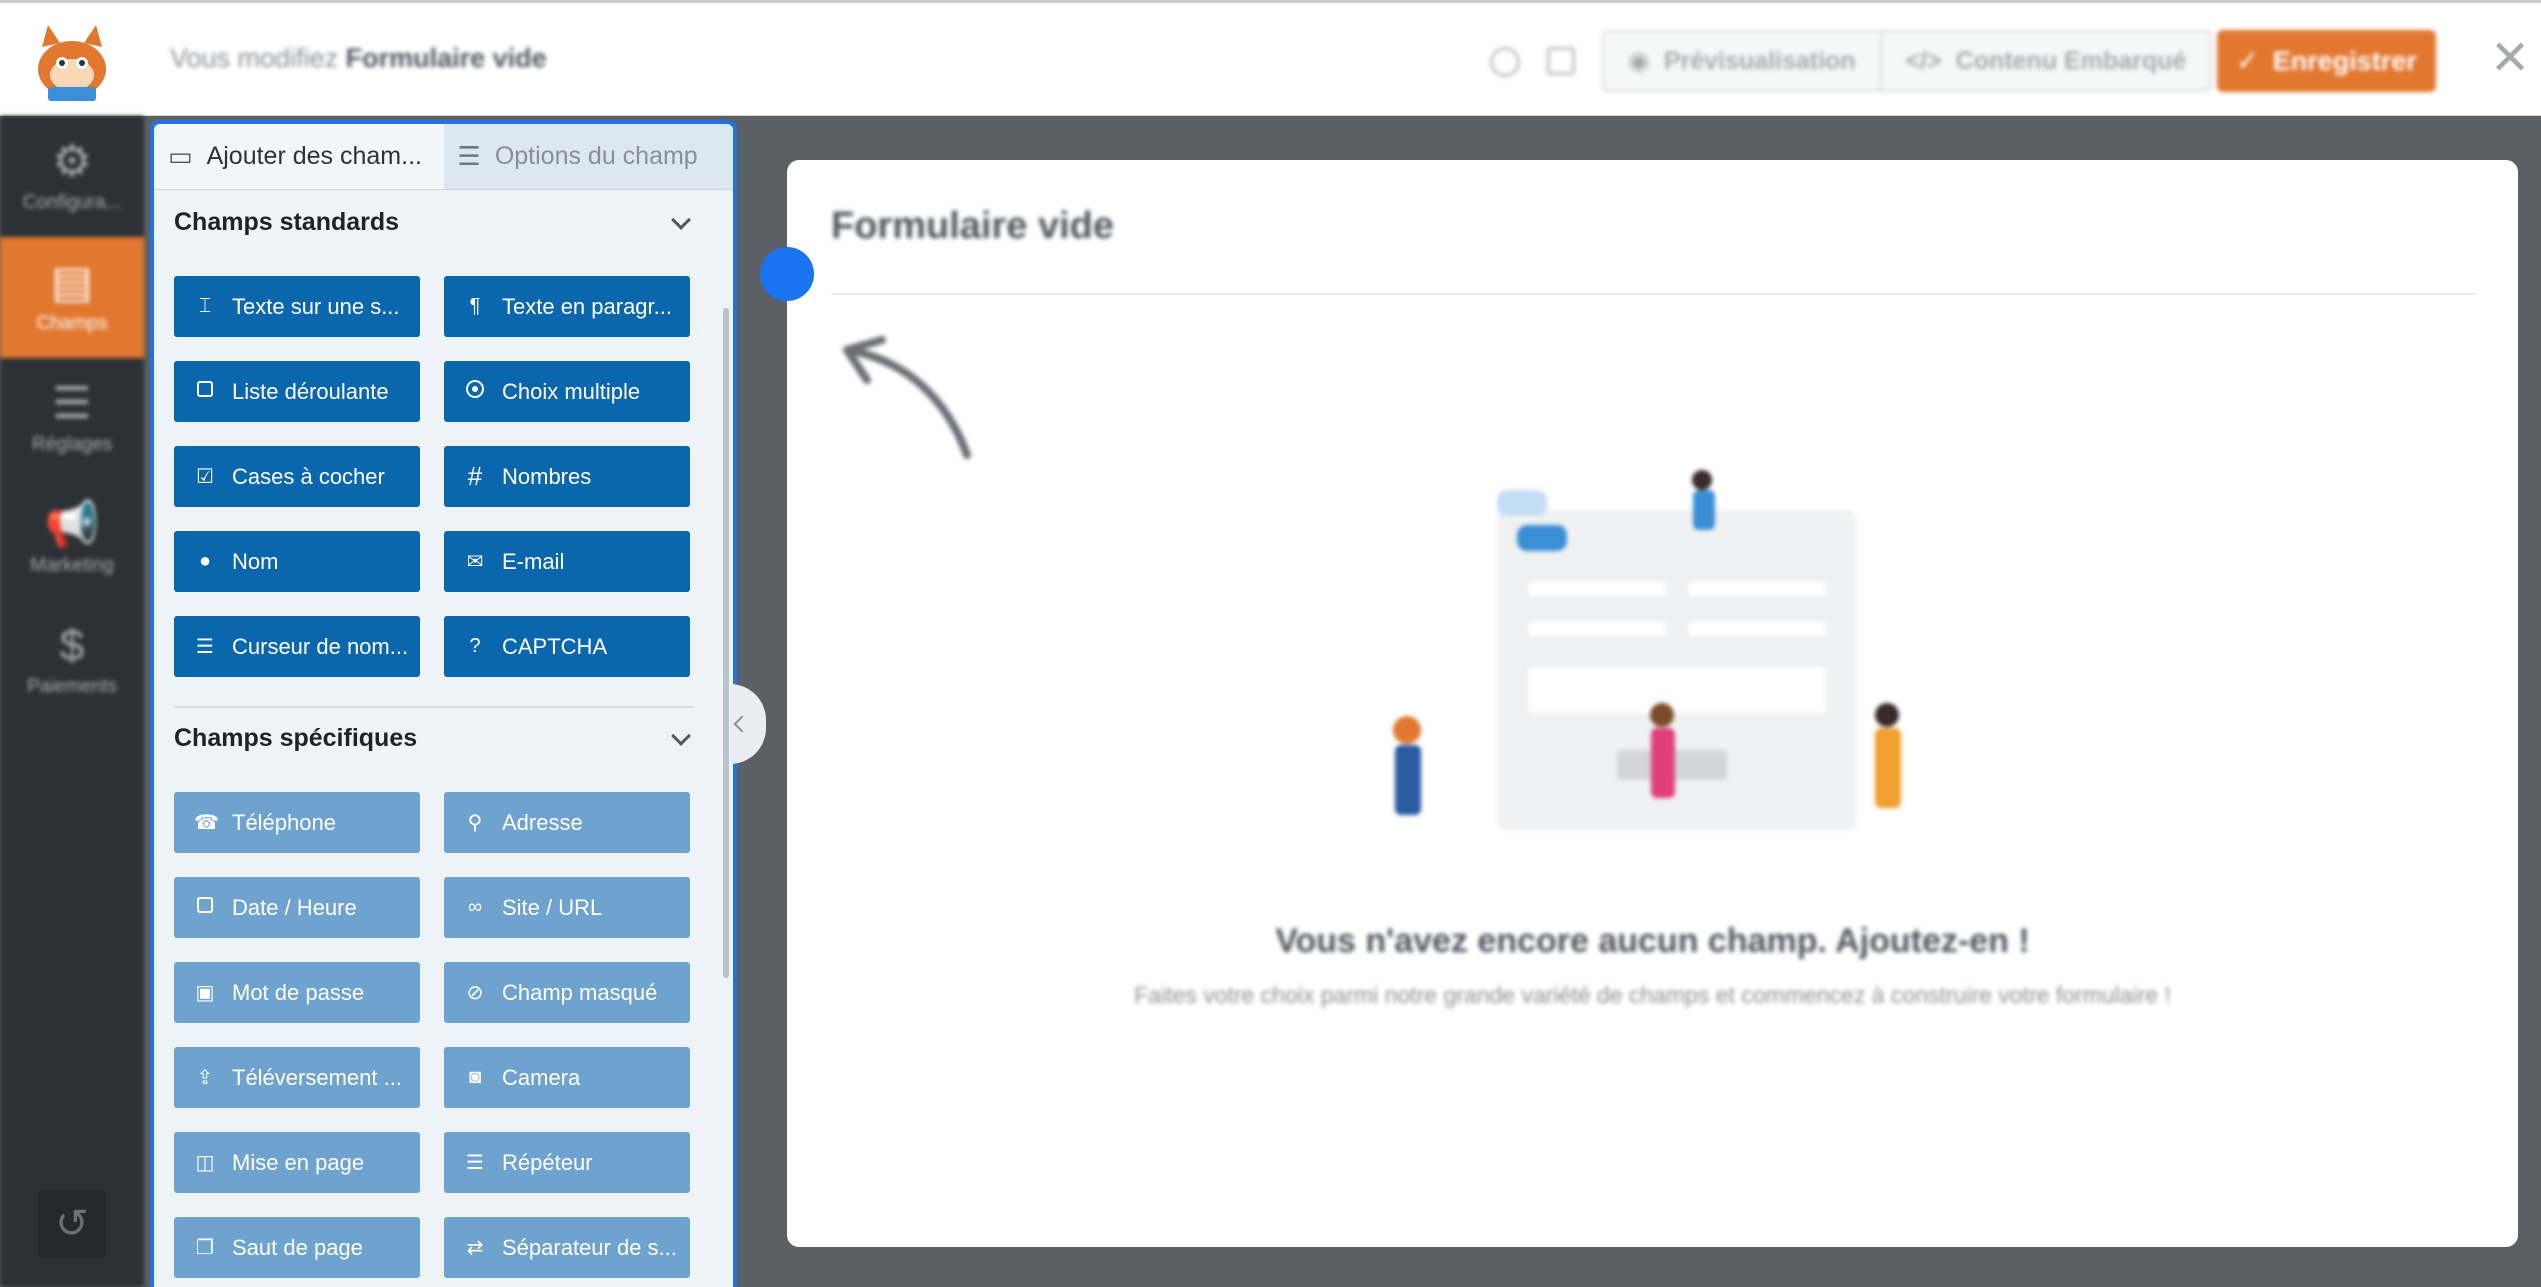  I want to click on copy-icon: ❐, so click(205, 1248).